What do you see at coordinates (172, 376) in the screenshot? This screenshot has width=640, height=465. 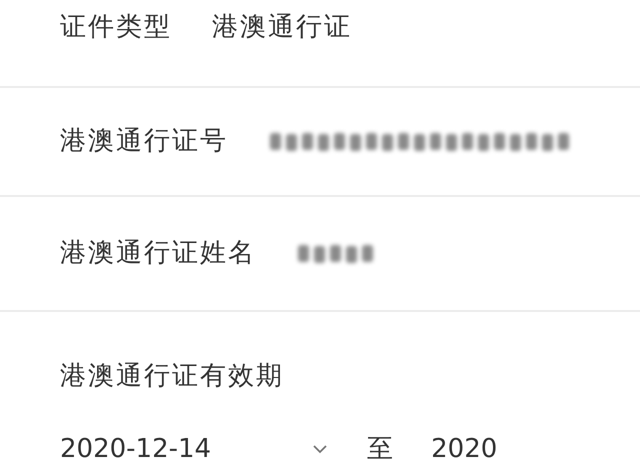 I see `field-label: 港澳通行证有效期` at bounding box center [172, 376].